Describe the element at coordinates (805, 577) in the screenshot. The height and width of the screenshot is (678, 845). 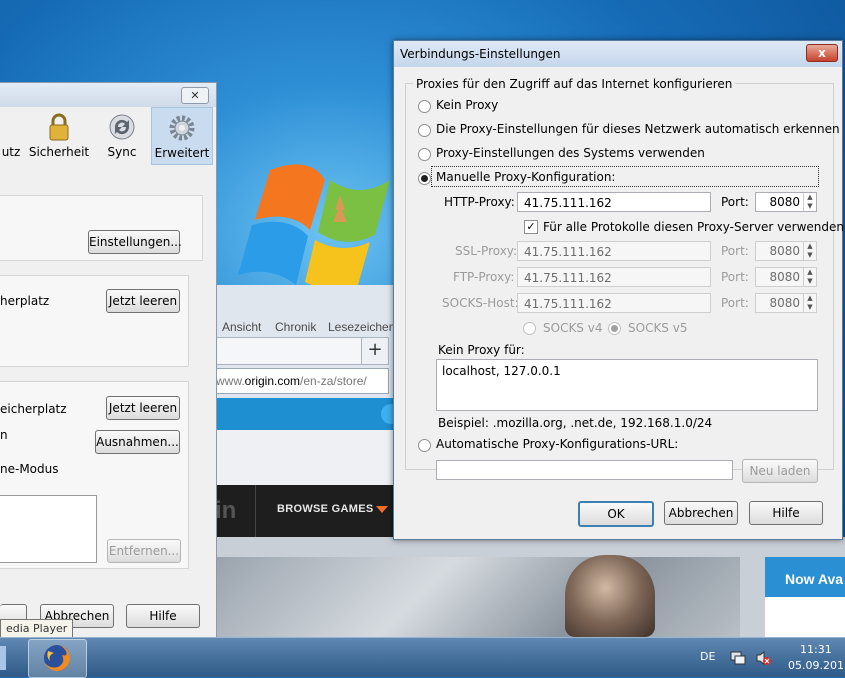
I see `now-available-label: Now Ava` at that location.